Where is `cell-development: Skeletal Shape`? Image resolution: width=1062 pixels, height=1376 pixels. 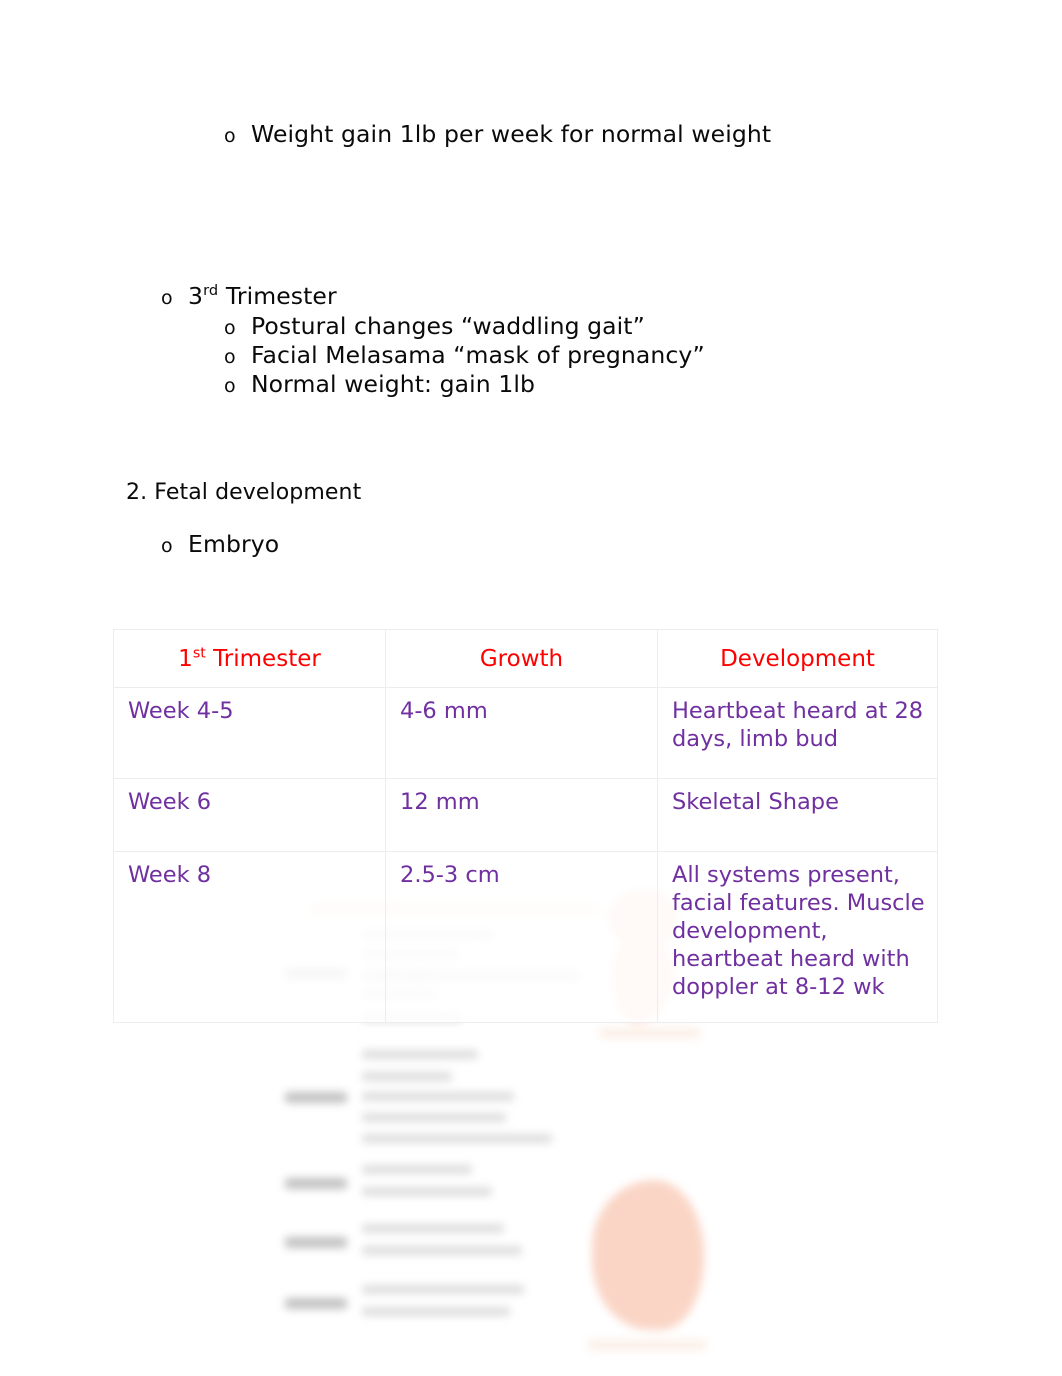
cell-development: Skeletal Shape is located at coordinates (797, 815).